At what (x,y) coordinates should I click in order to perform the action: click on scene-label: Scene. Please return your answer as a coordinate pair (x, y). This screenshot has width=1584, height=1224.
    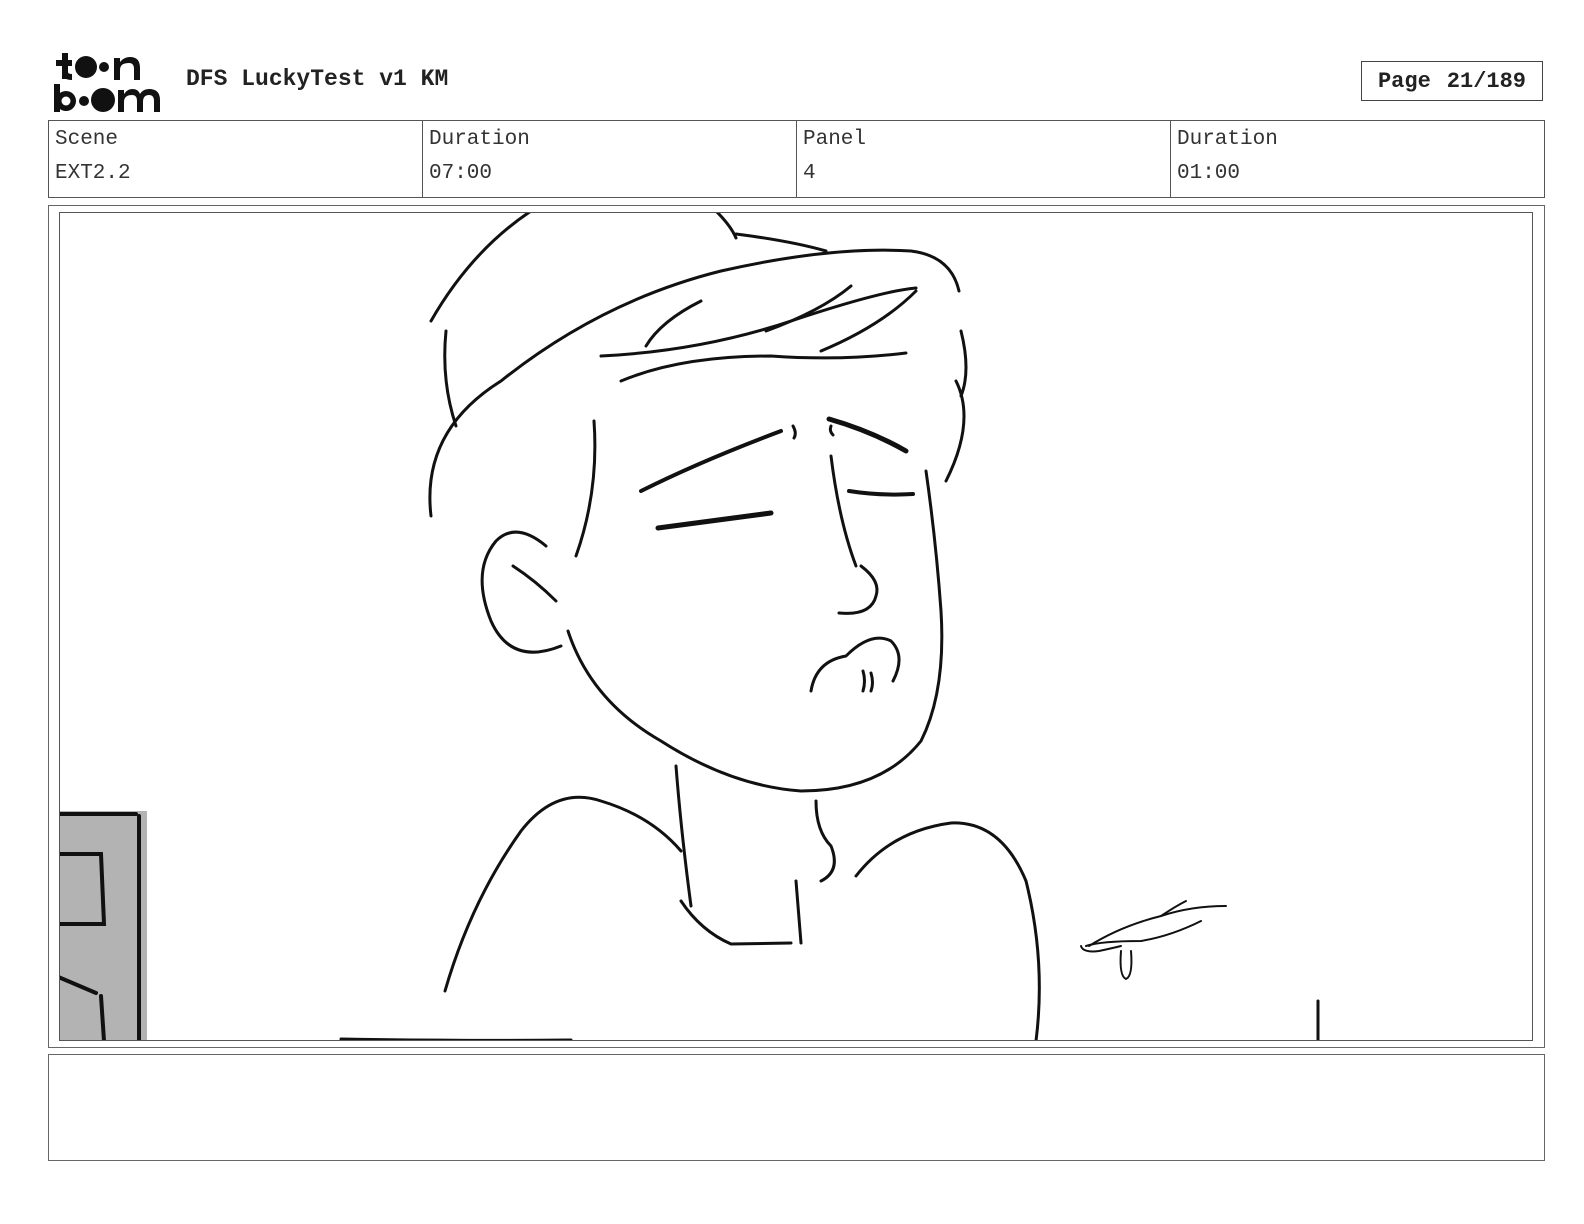
    Looking at the image, I should click on (87, 139).